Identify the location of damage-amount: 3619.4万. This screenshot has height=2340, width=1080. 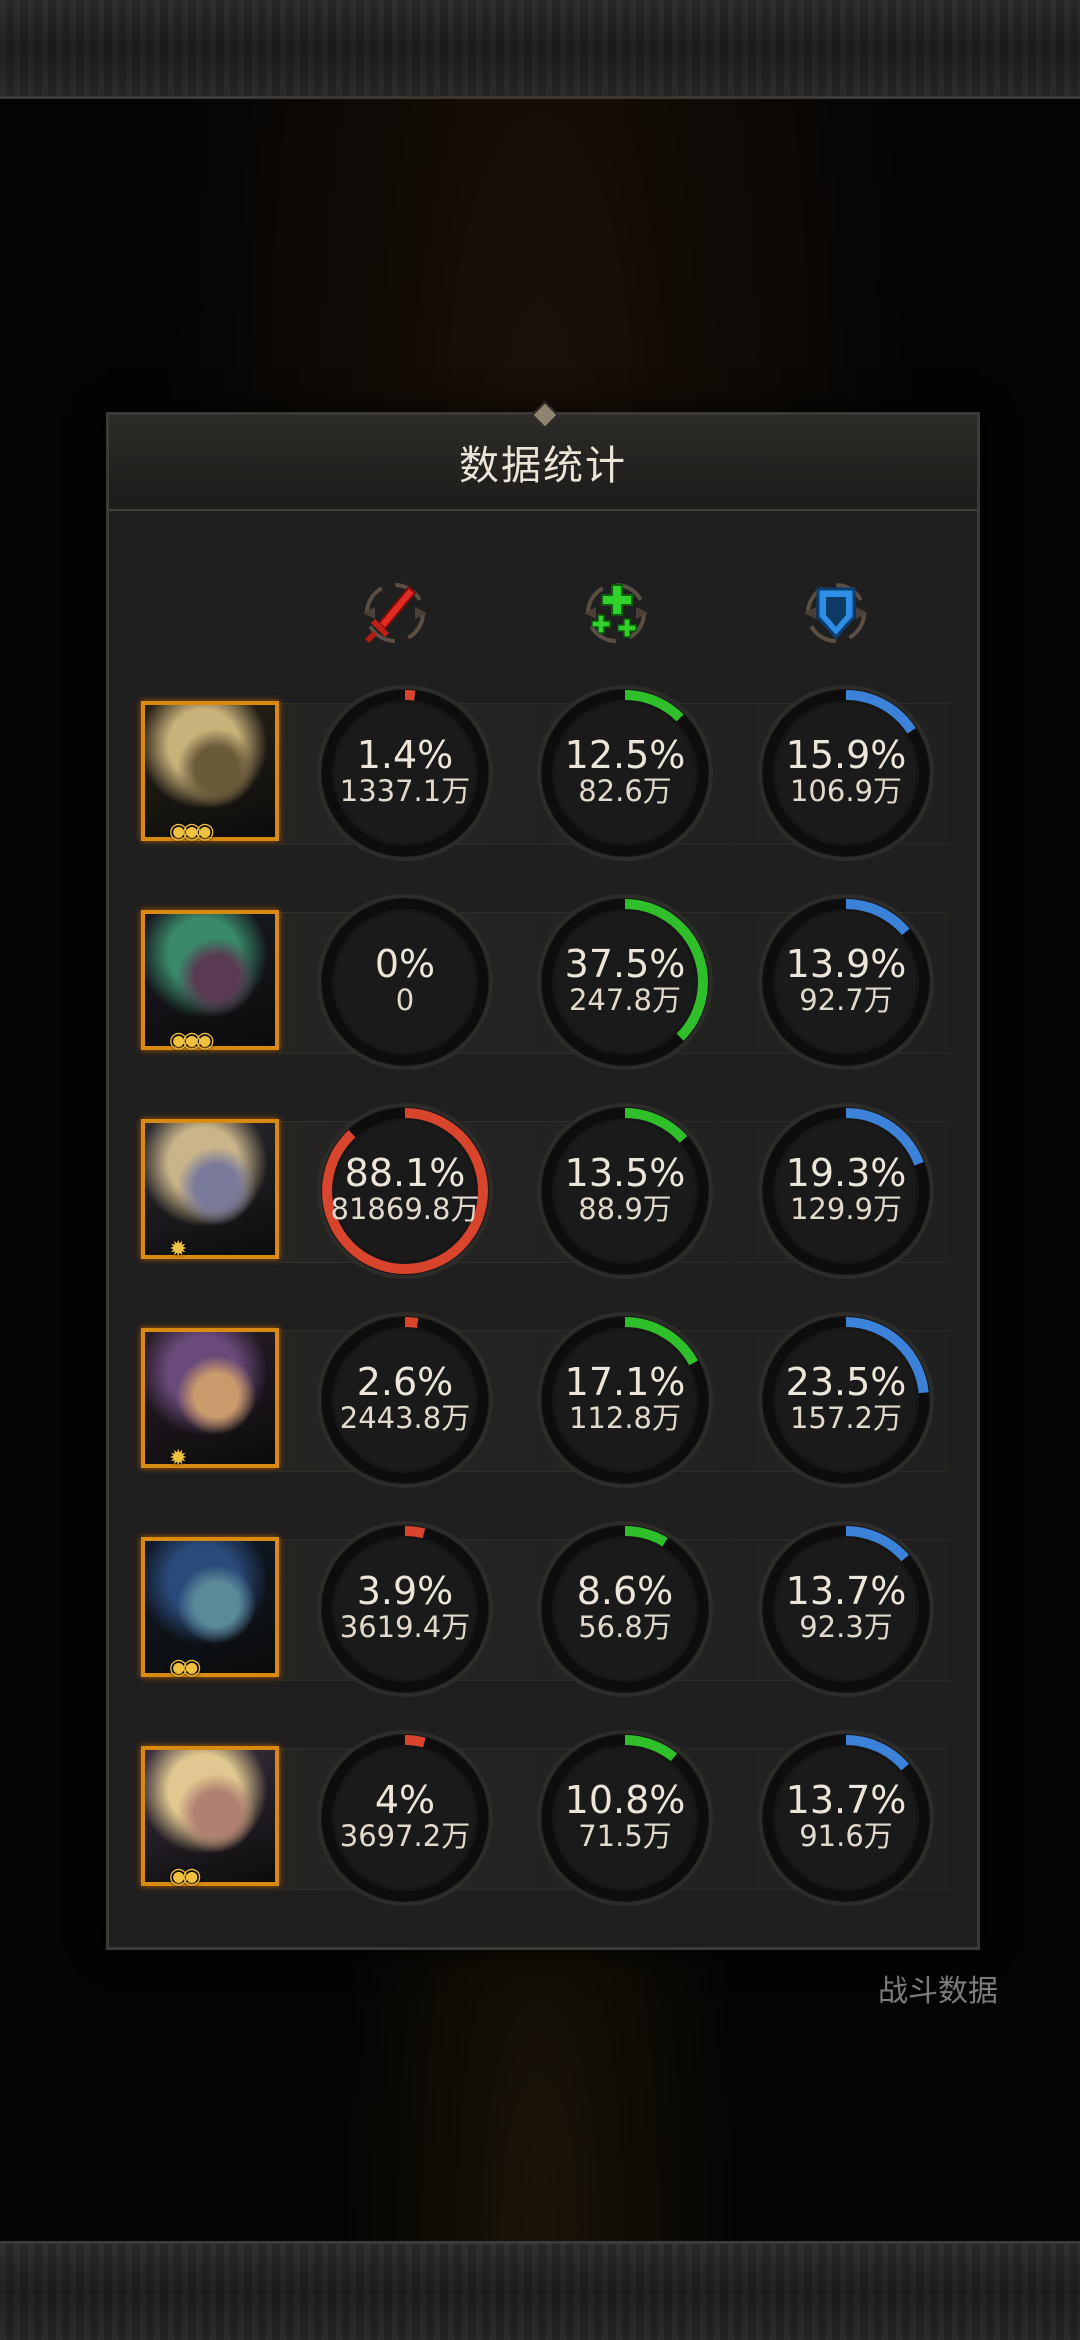
(405, 1627).